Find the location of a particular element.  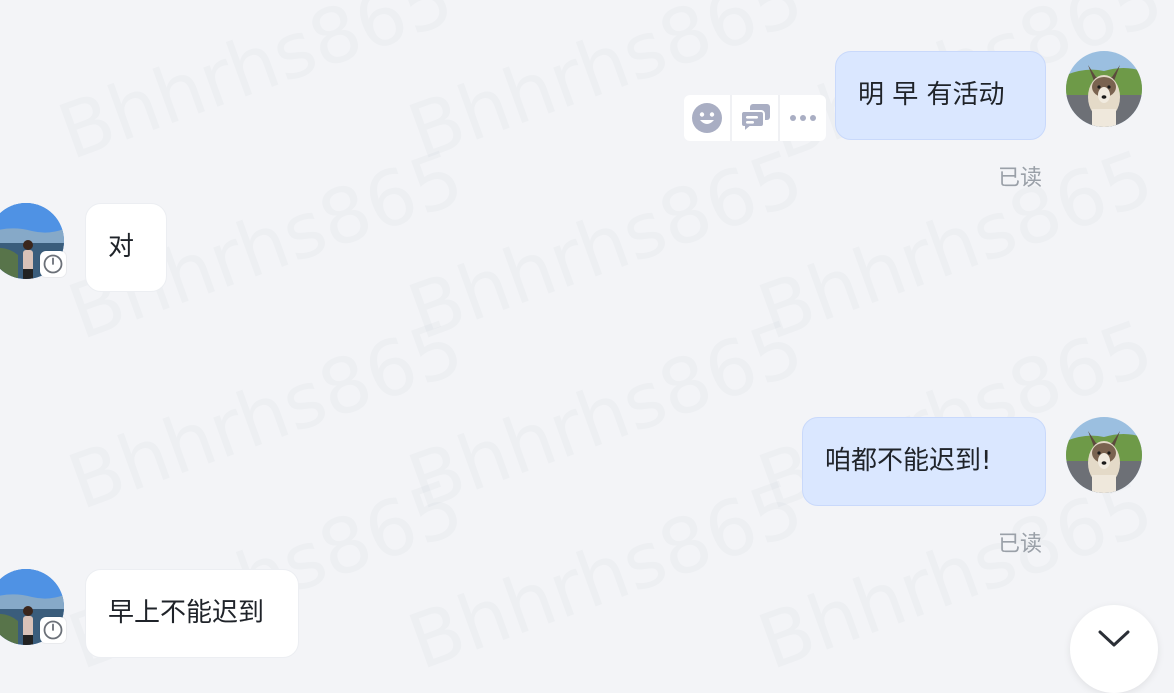

message-text: 早上不能迟到 is located at coordinates (186, 613).